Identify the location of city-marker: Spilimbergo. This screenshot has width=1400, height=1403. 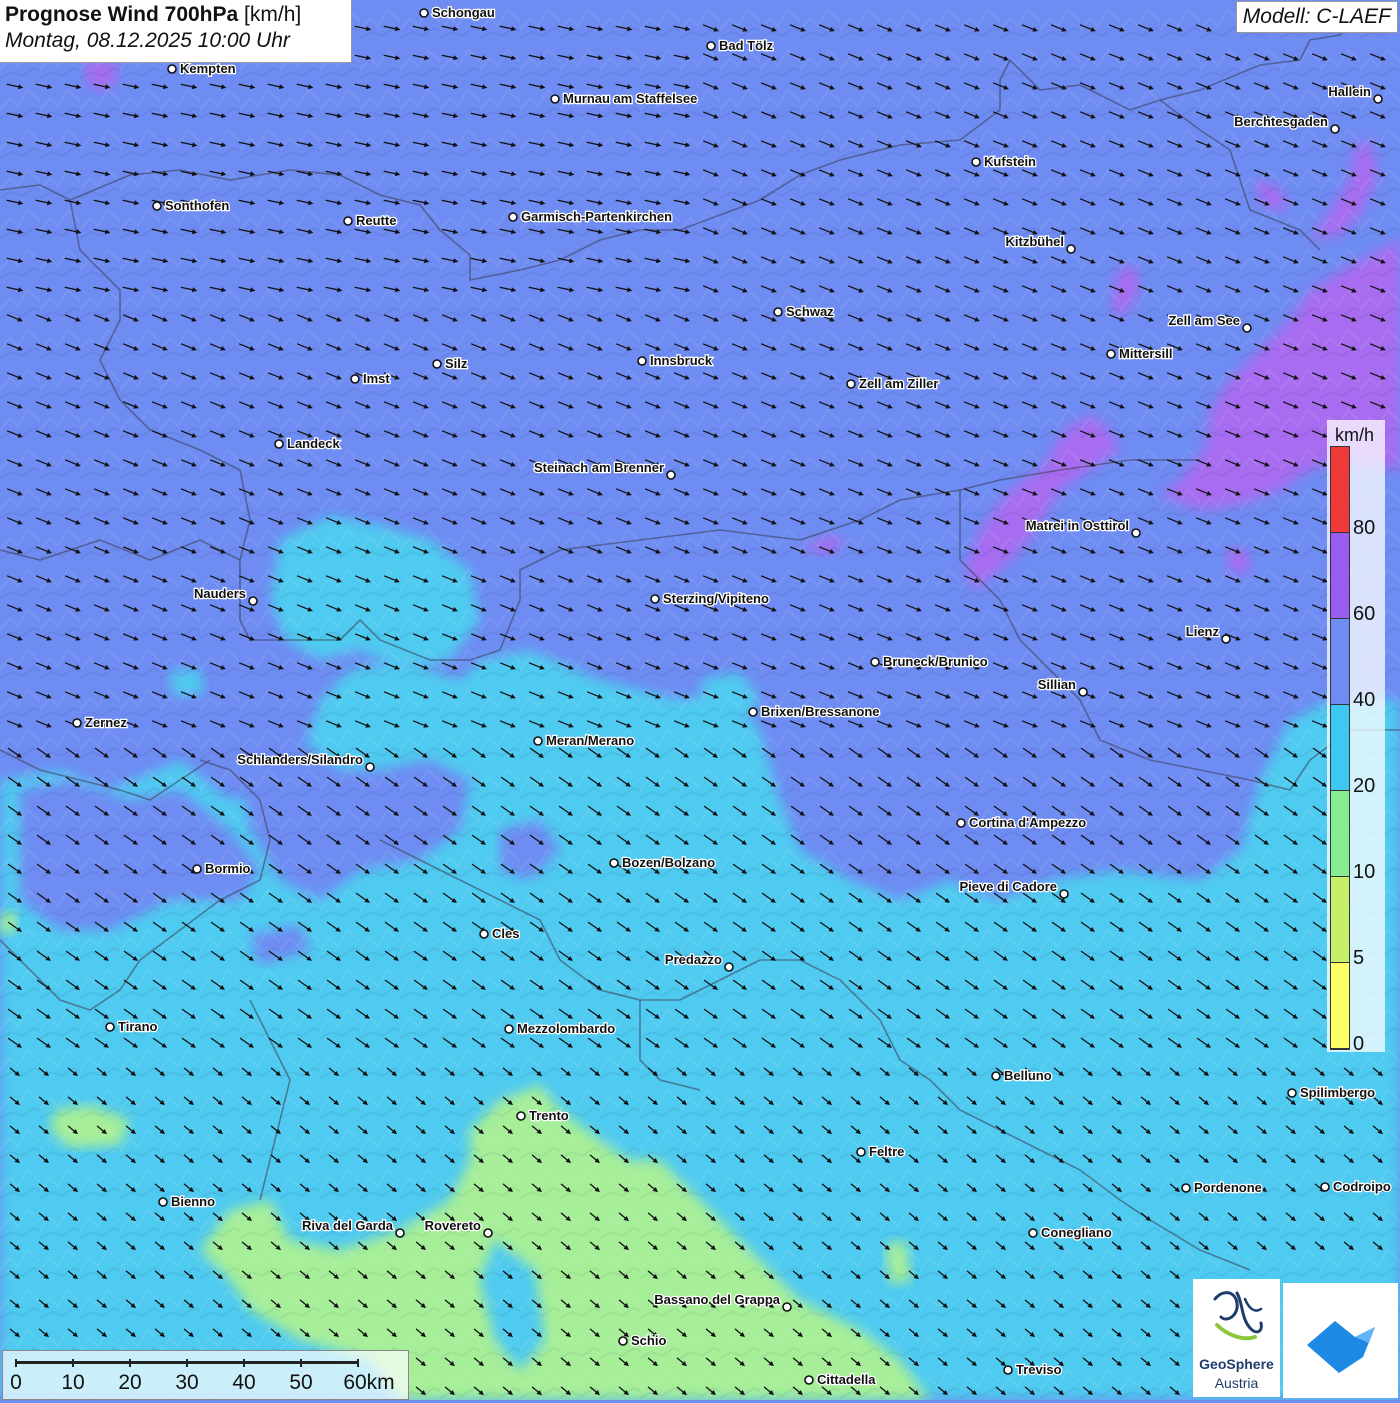
(1331, 1092).